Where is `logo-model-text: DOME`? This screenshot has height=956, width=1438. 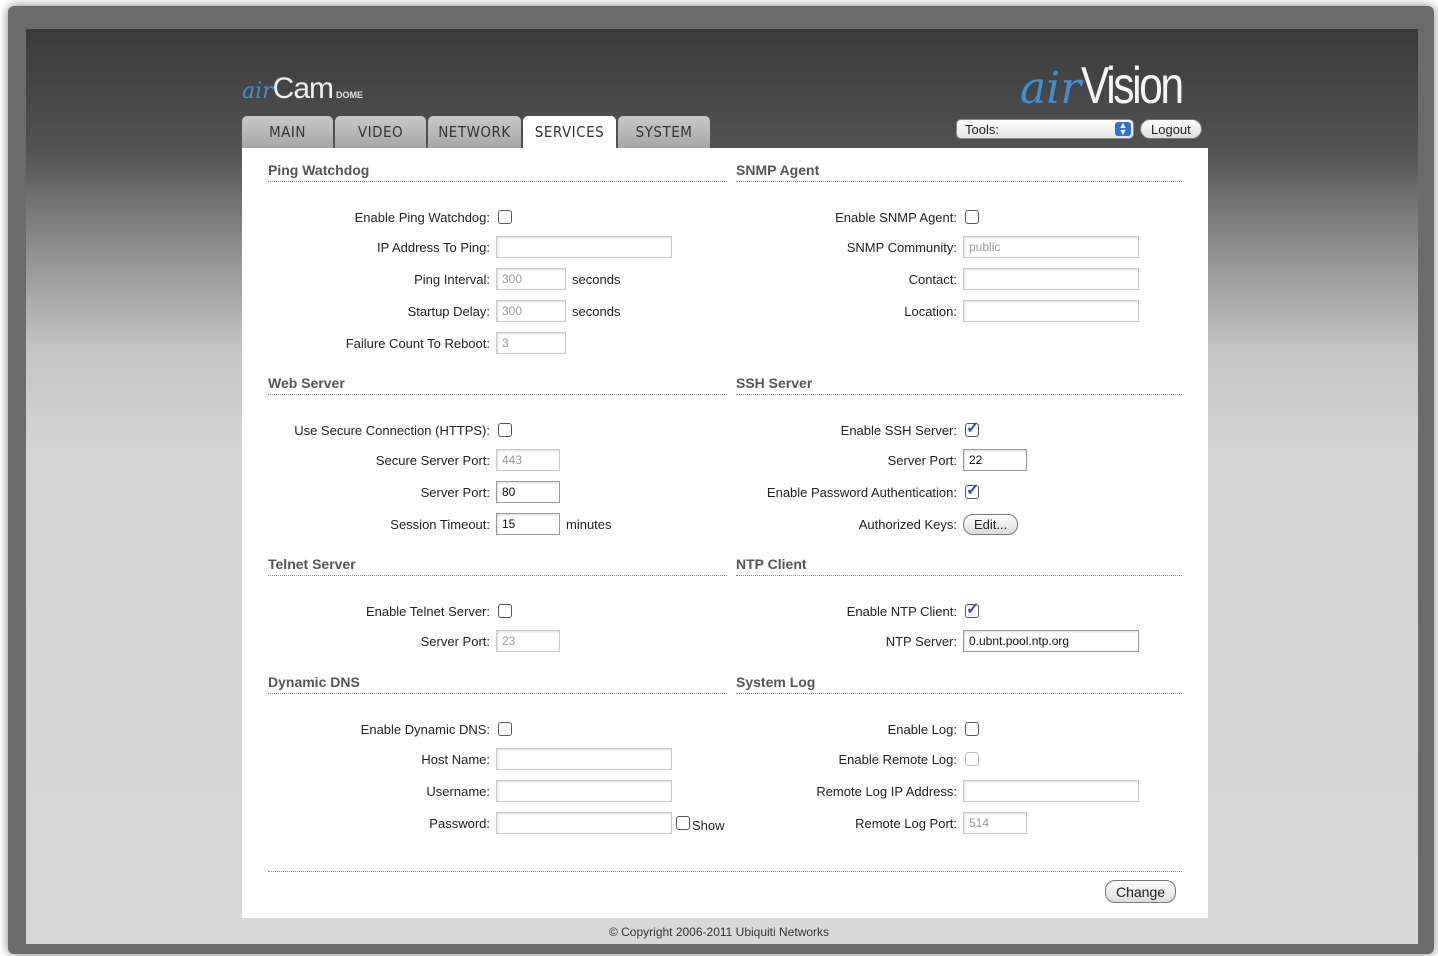 logo-model-text: DOME is located at coordinates (350, 95).